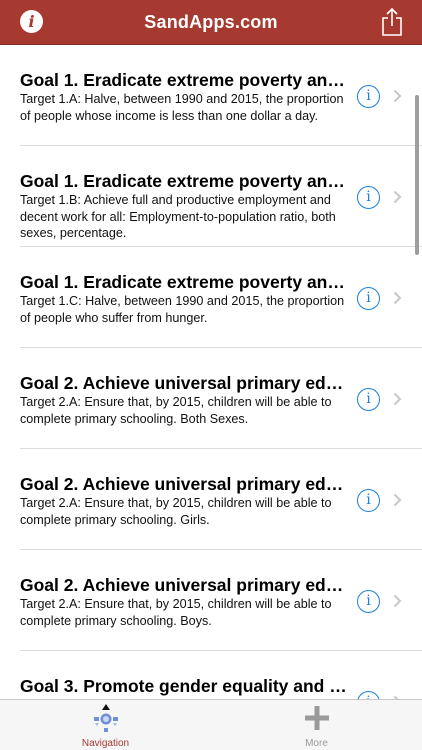  What do you see at coordinates (392, 22) in the screenshot?
I see `share-icon` at bounding box center [392, 22].